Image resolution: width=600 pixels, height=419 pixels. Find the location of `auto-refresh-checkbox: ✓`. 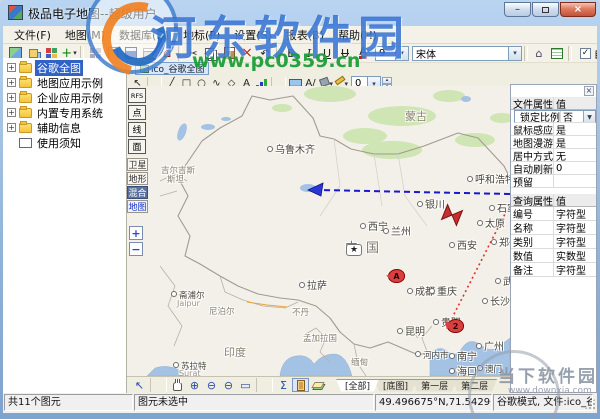

auto-refresh-checkbox: ✓ is located at coordinates (585, 53).